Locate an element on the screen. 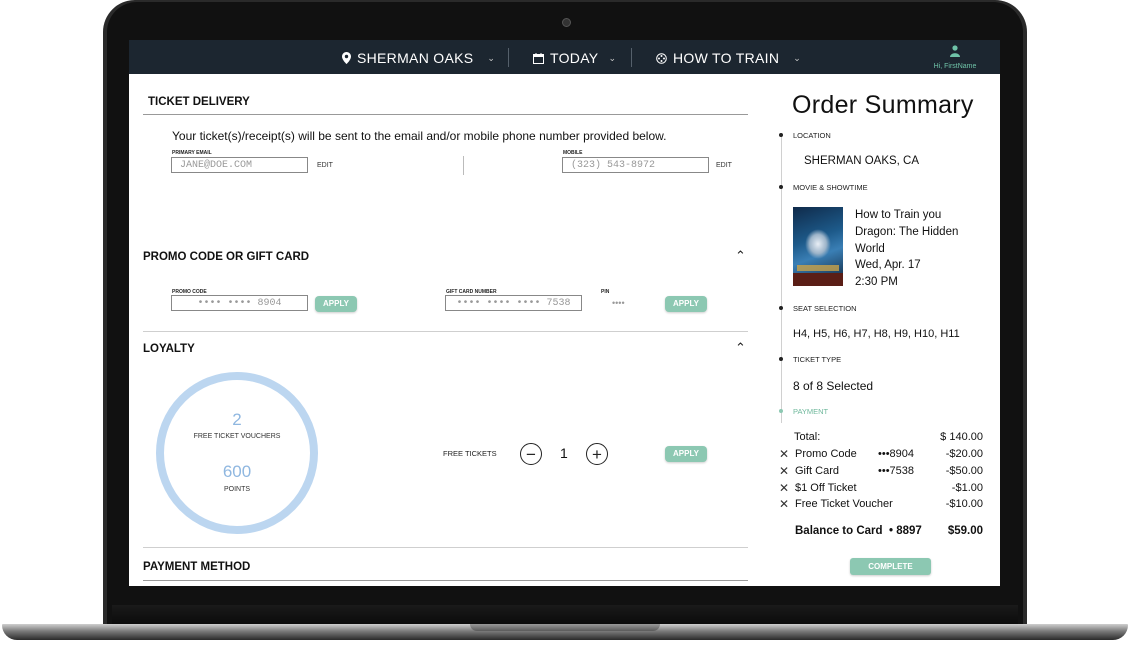  user-icon is located at coordinates (955, 51).